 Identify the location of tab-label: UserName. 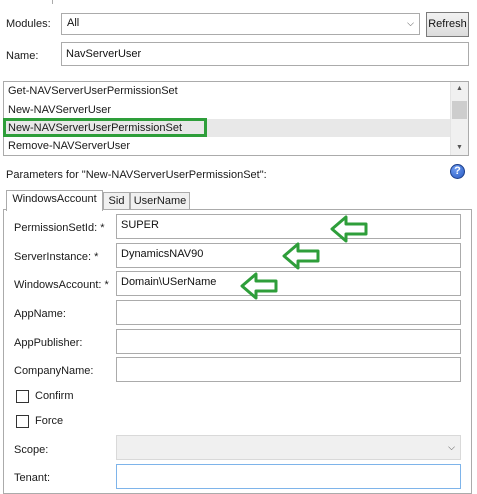
(160, 201).